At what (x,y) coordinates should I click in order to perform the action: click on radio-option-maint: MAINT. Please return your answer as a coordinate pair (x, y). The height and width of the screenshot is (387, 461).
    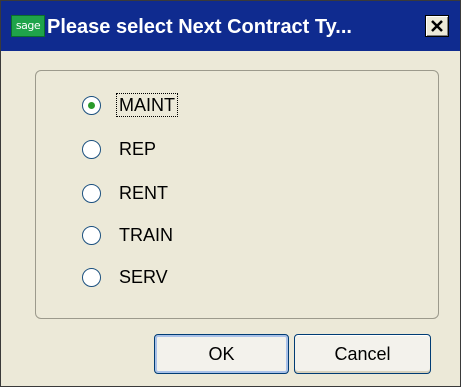
    Looking at the image, I should click on (130, 105).